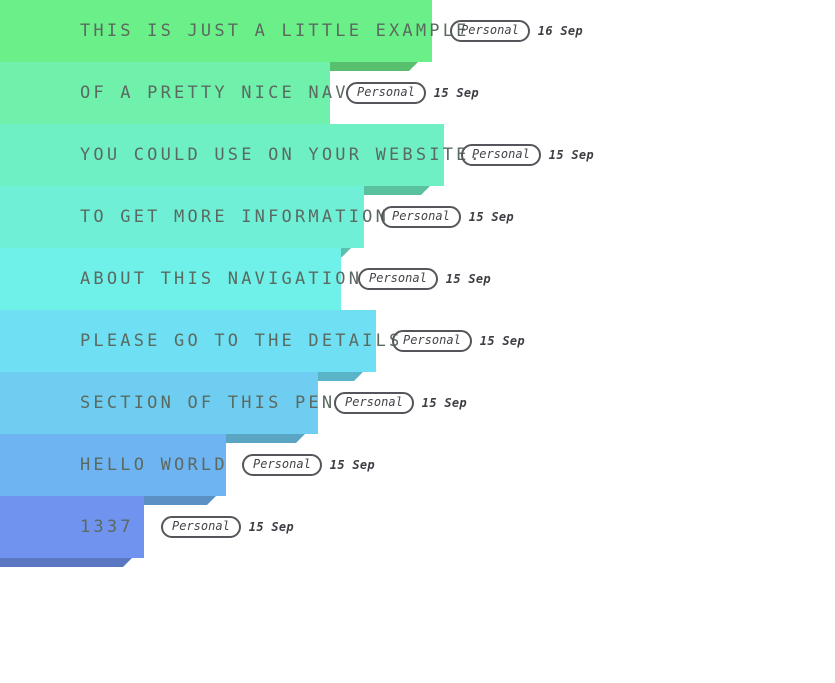 The height and width of the screenshot is (683, 835). I want to click on nav-item-label: SECTION OF THIS PEN, so click(208, 402).